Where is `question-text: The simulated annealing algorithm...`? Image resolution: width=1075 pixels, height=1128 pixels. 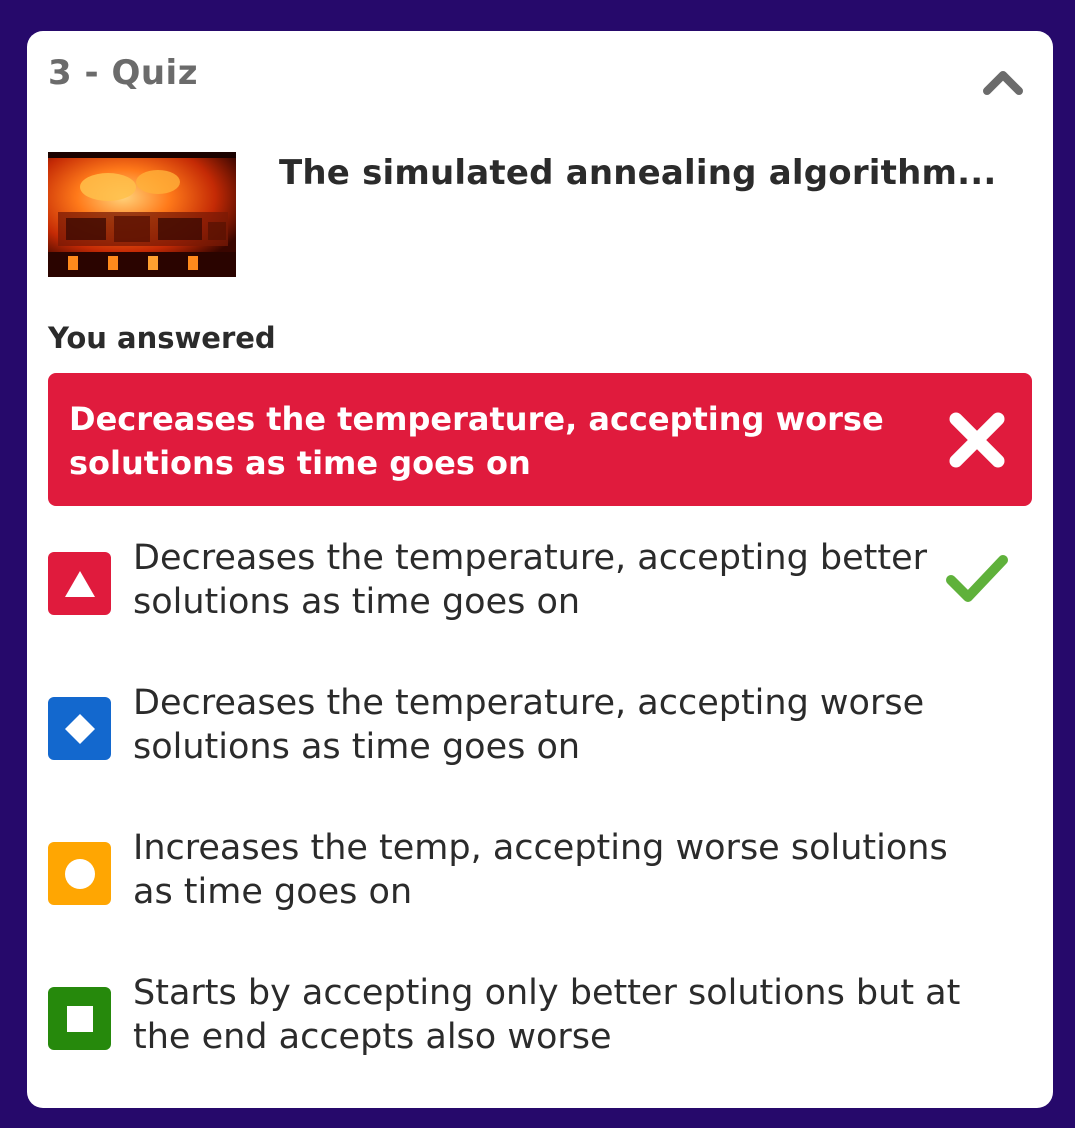 question-text: The simulated annealing algorithm... is located at coordinates (638, 173).